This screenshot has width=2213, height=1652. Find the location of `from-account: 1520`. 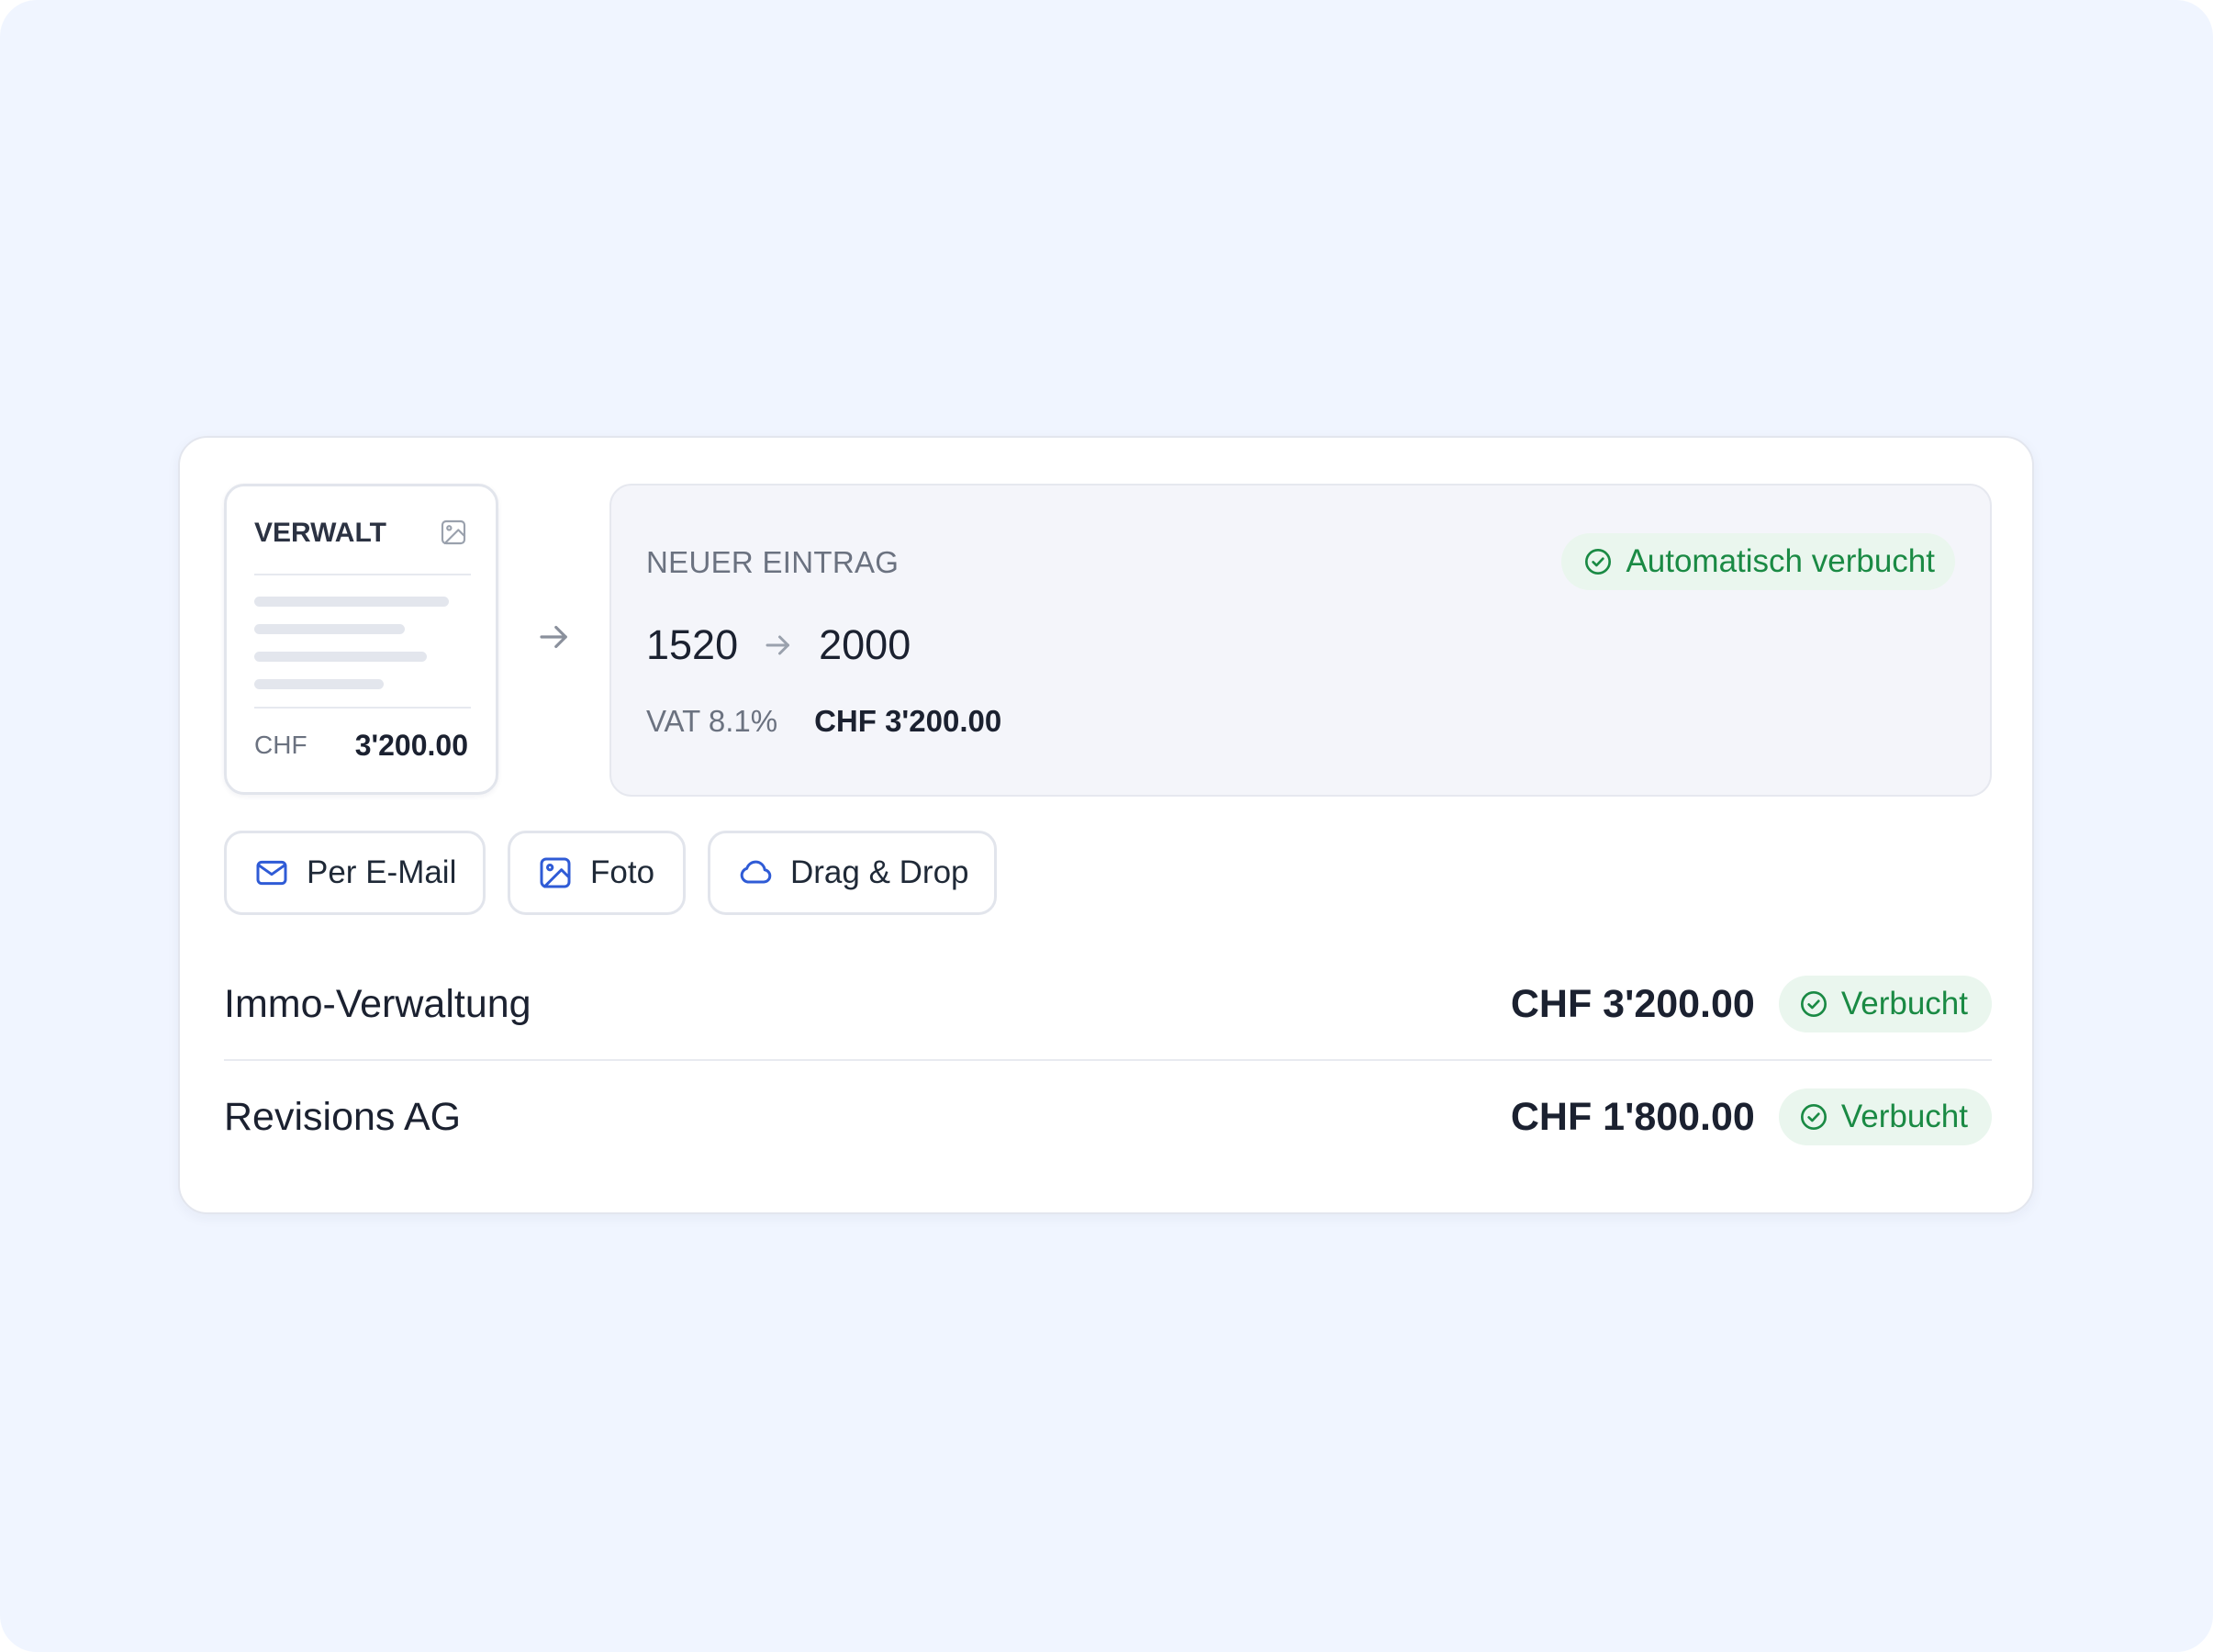

from-account: 1520 is located at coordinates (693, 644).